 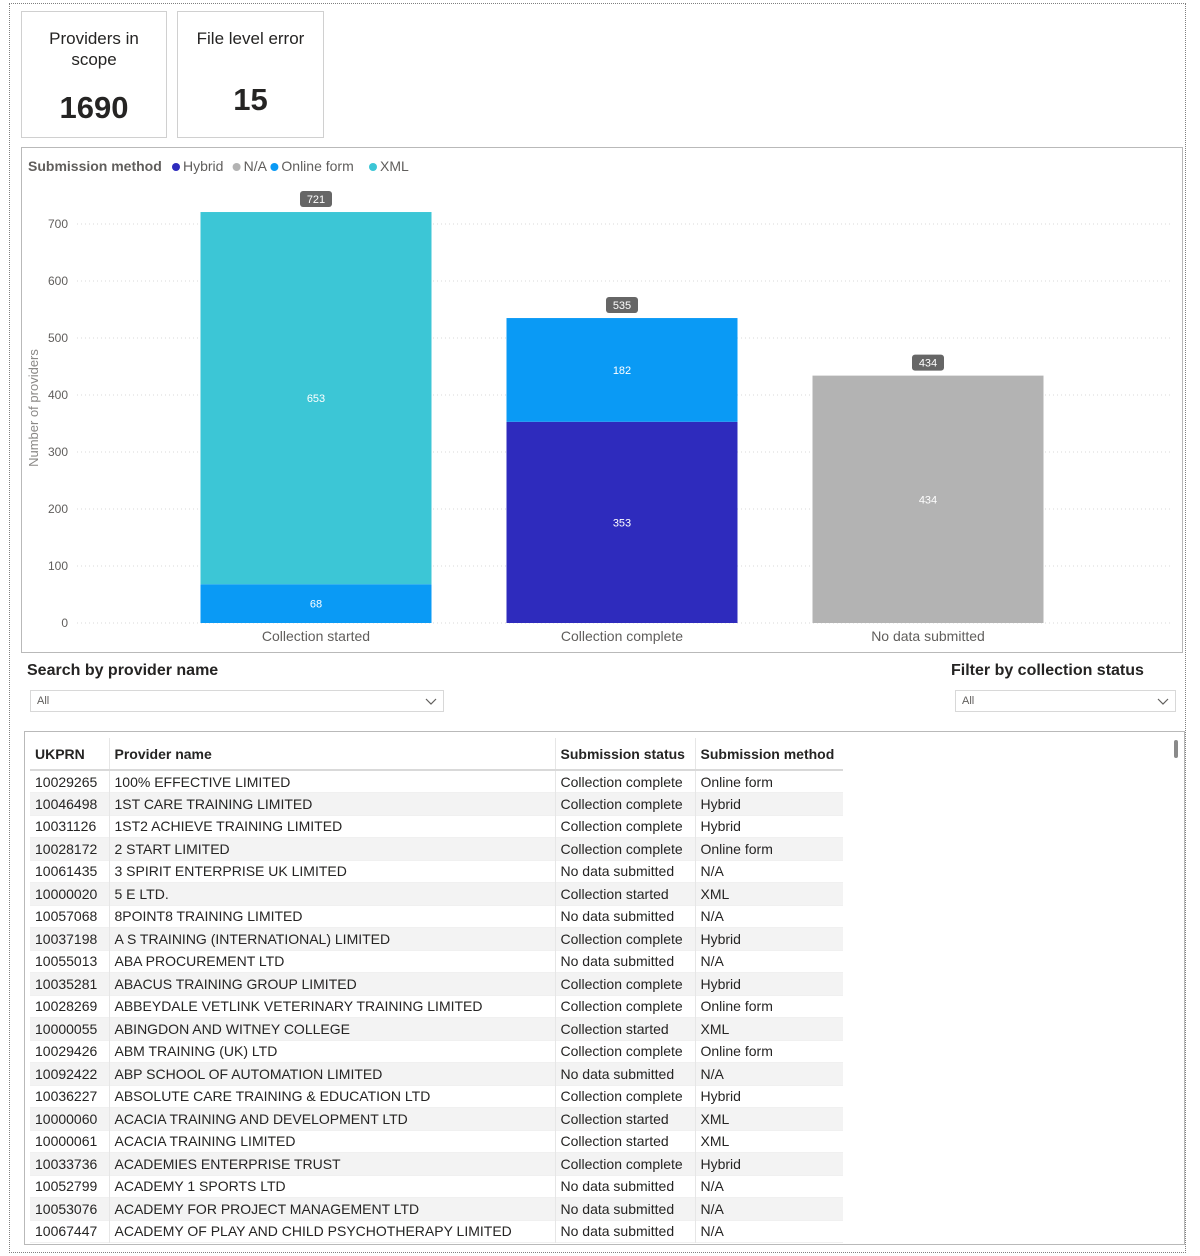 What do you see at coordinates (1176, 749) in the screenshot?
I see `table-scrollbar` at bounding box center [1176, 749].